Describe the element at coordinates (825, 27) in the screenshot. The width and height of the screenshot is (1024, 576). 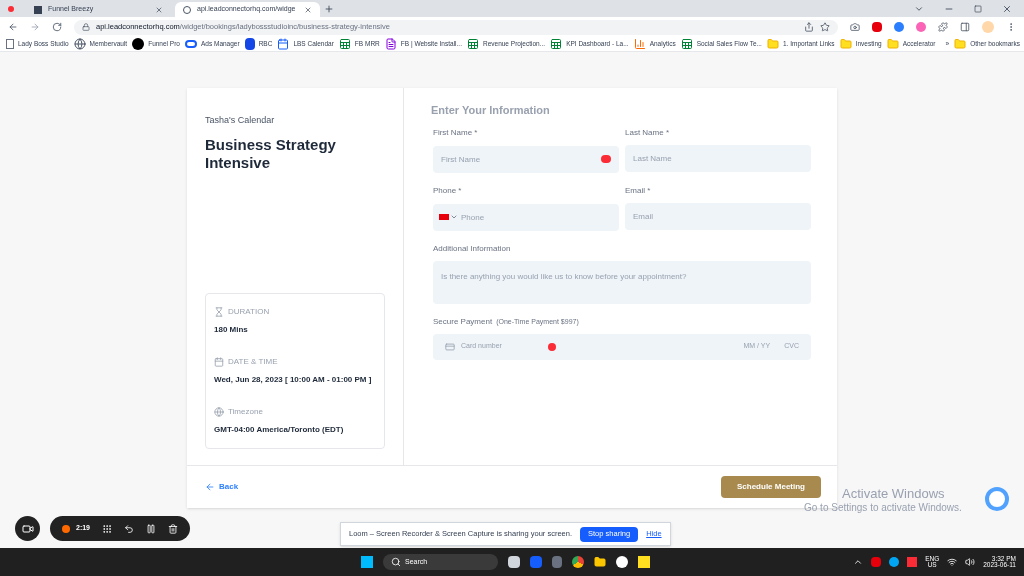
I see `bookmark-star-icon` at that location.